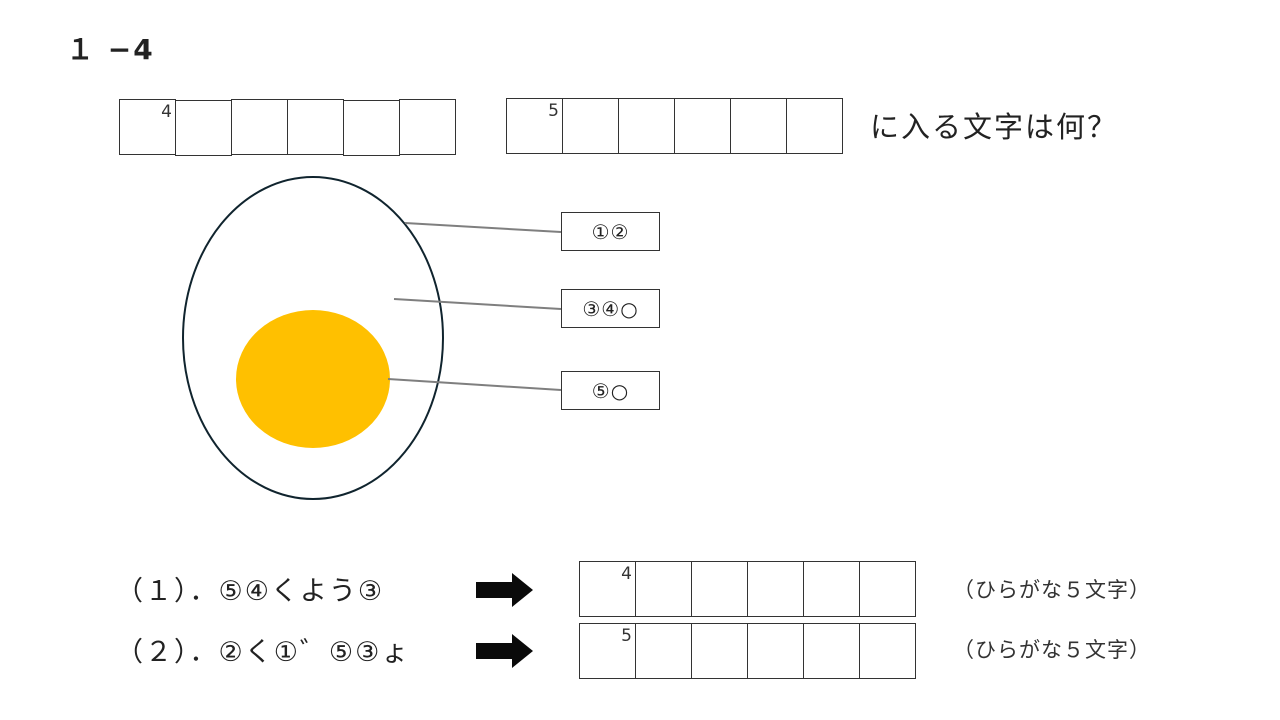  I want to click on cell-number: 5, so click(626, 636).